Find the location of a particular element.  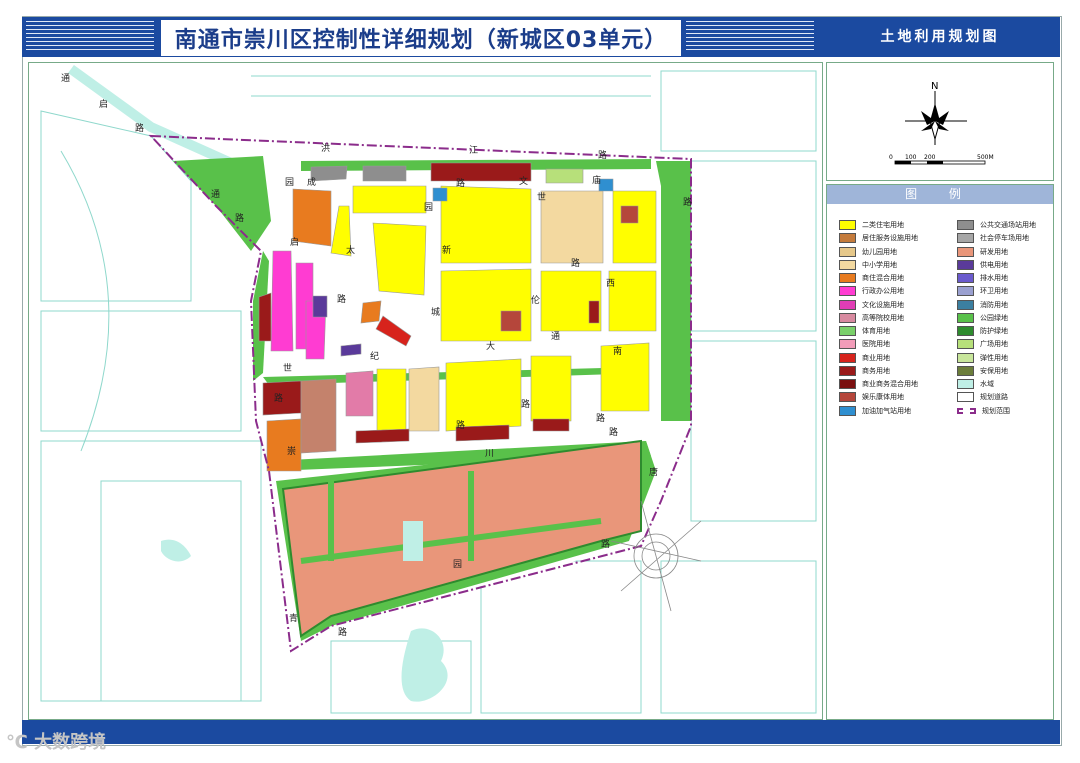

legend-item: 安保用地 is located at coordinates (996, 371).